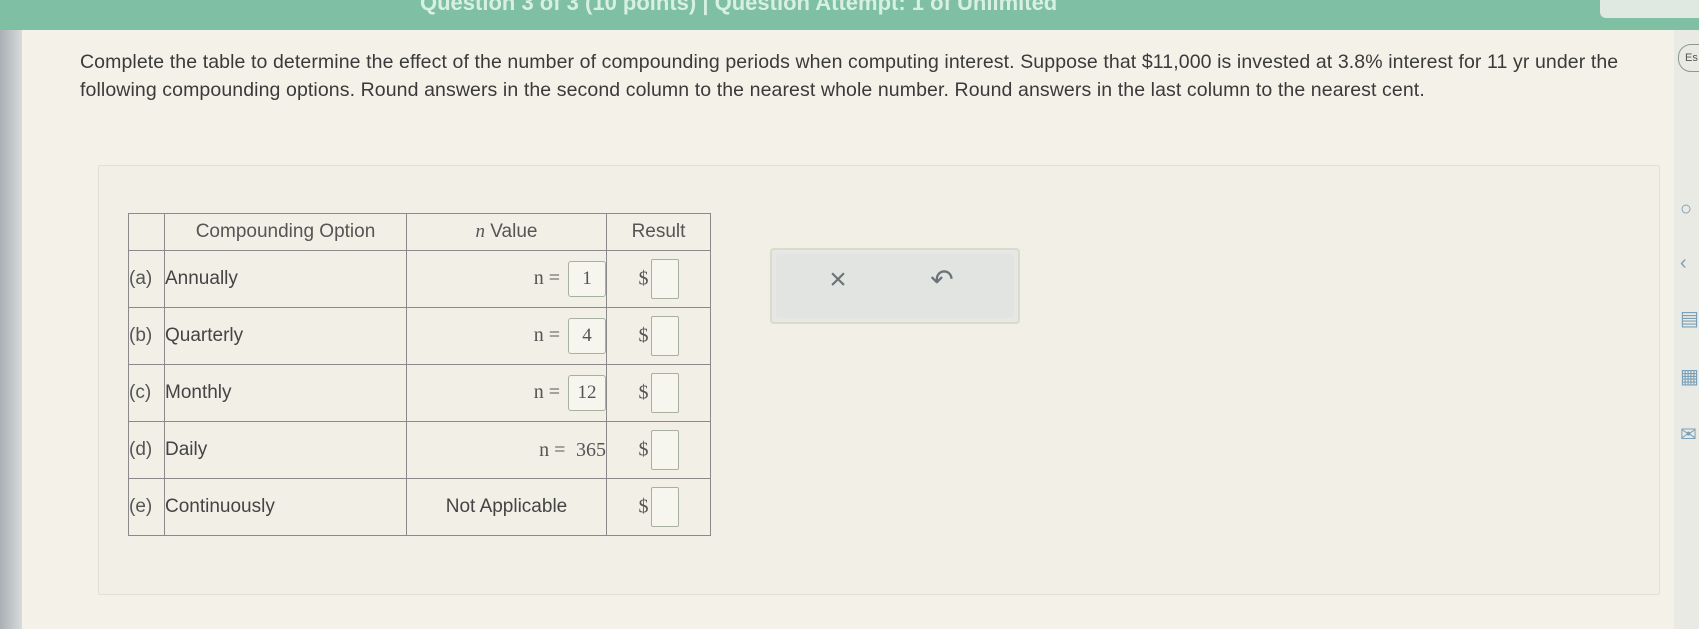  Describe the element at coordinates (285, 232) in the screenshot. I see `header-option: Compounding Option` at that location.